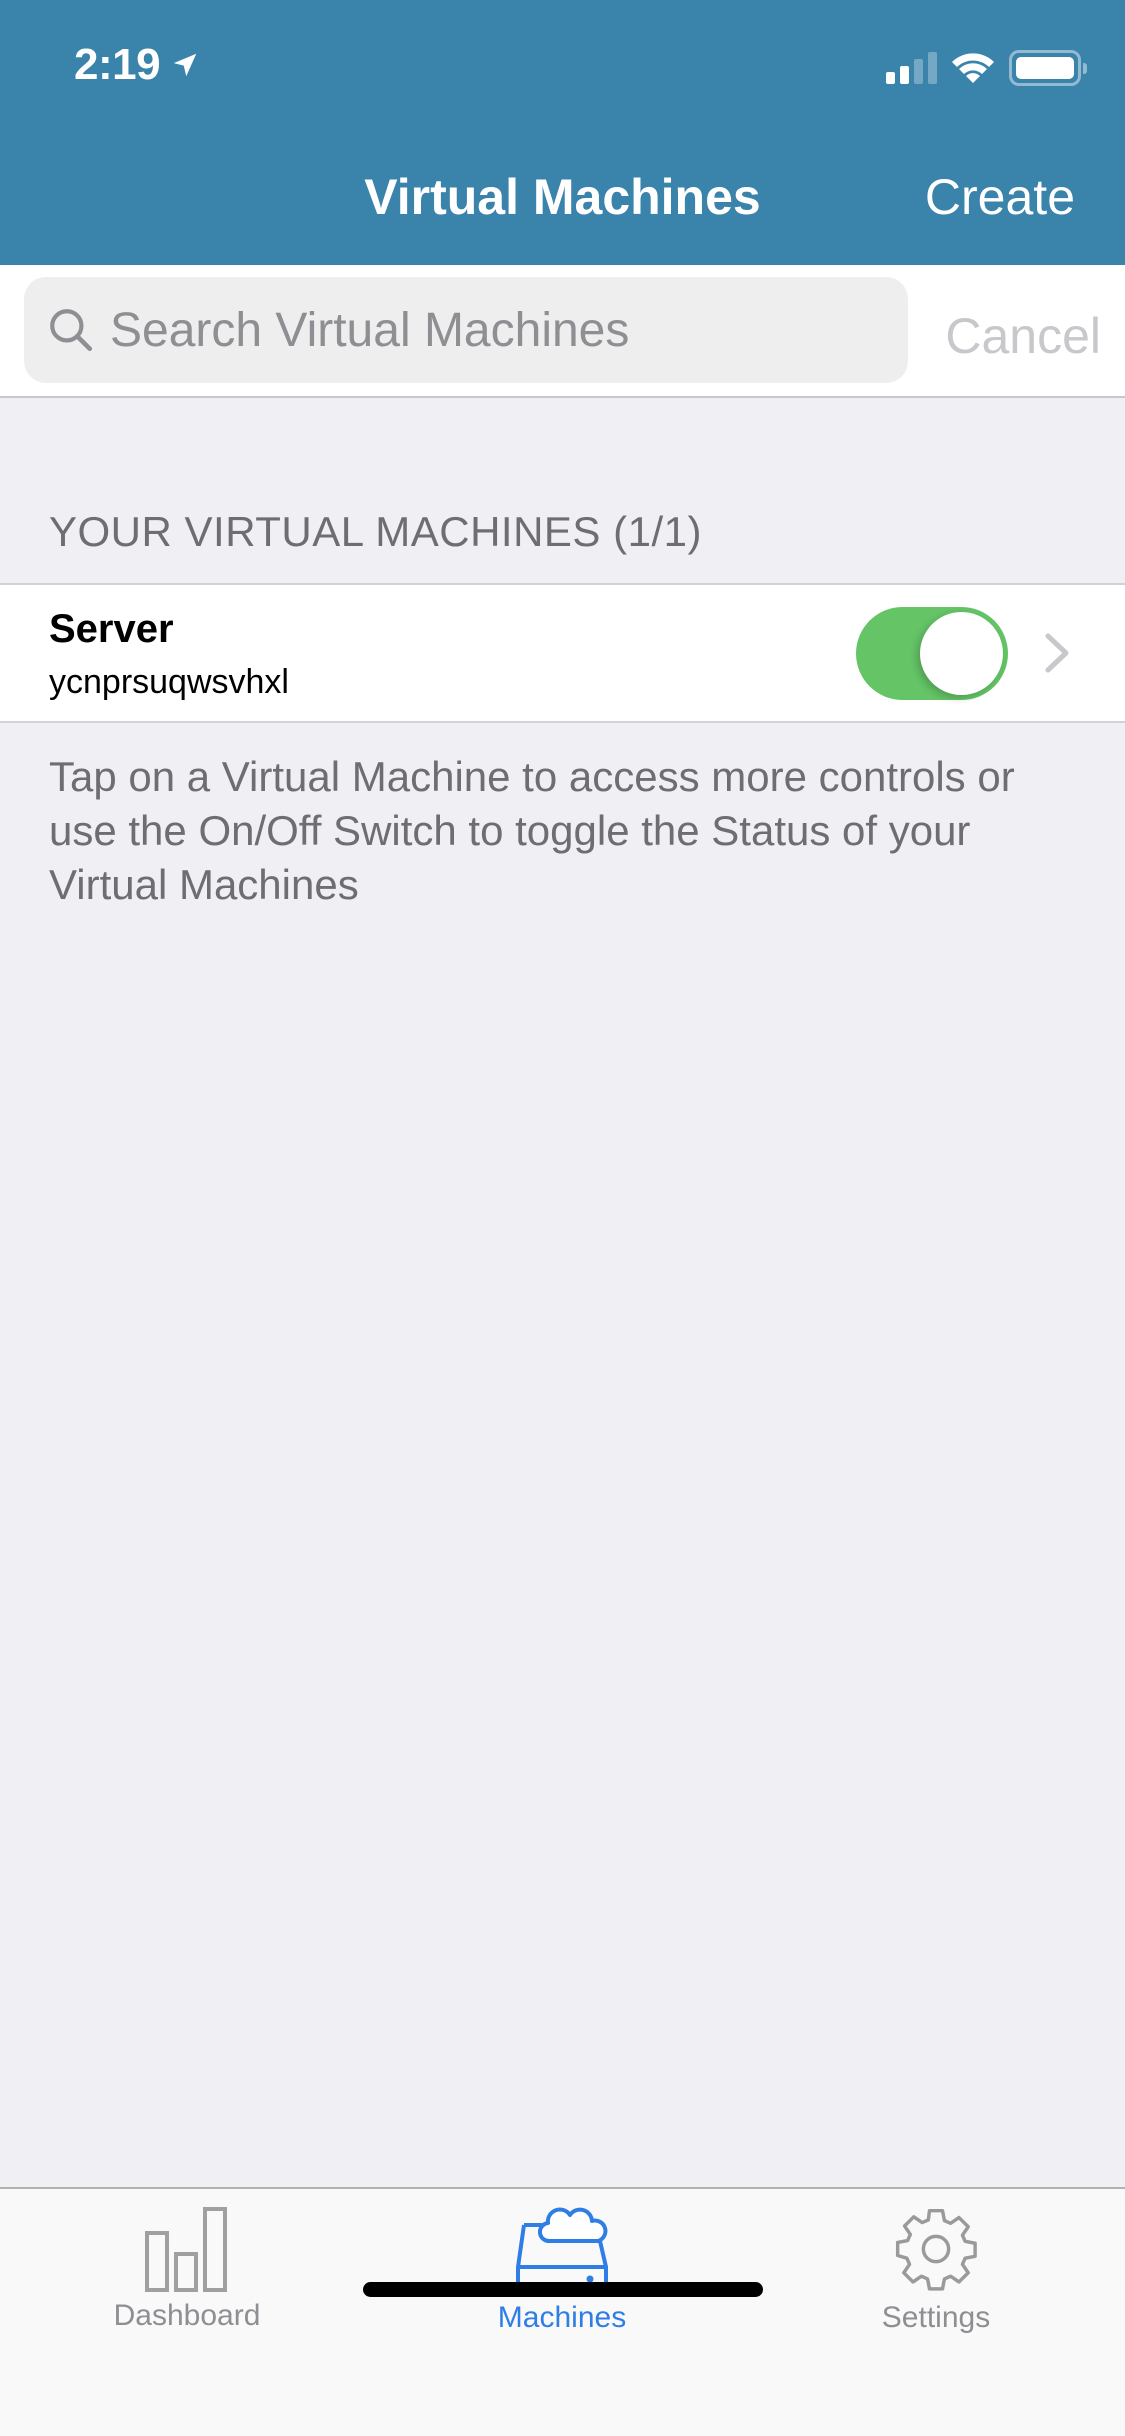  I want to click on battery-icon, so click(1048, 68).